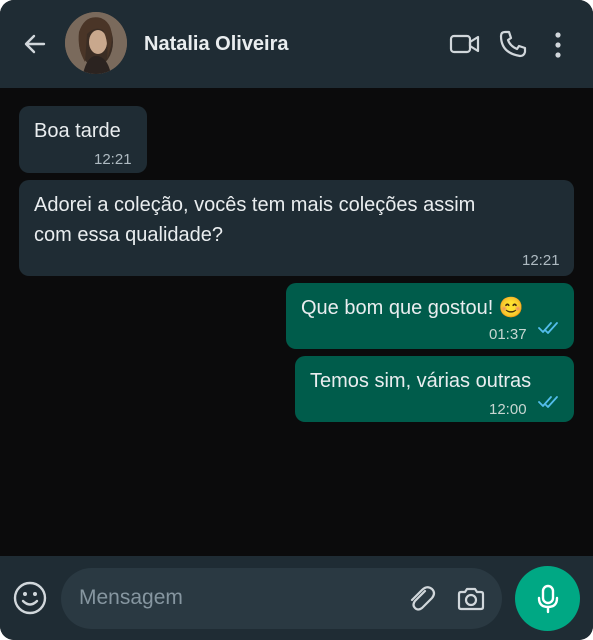 This screenshot has width=593, height=640. I want to click on video-call-icon, so click(464, 44).